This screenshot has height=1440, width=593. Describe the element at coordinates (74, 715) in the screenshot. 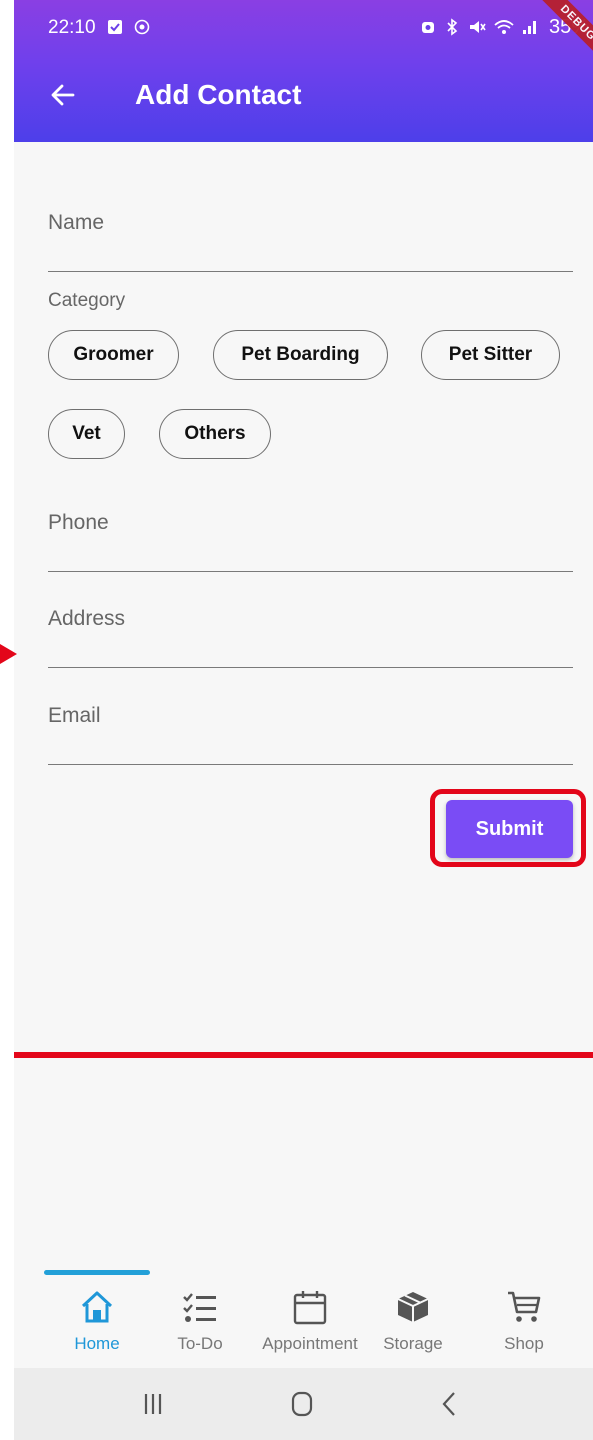

I see `email-label: Email` at that location.